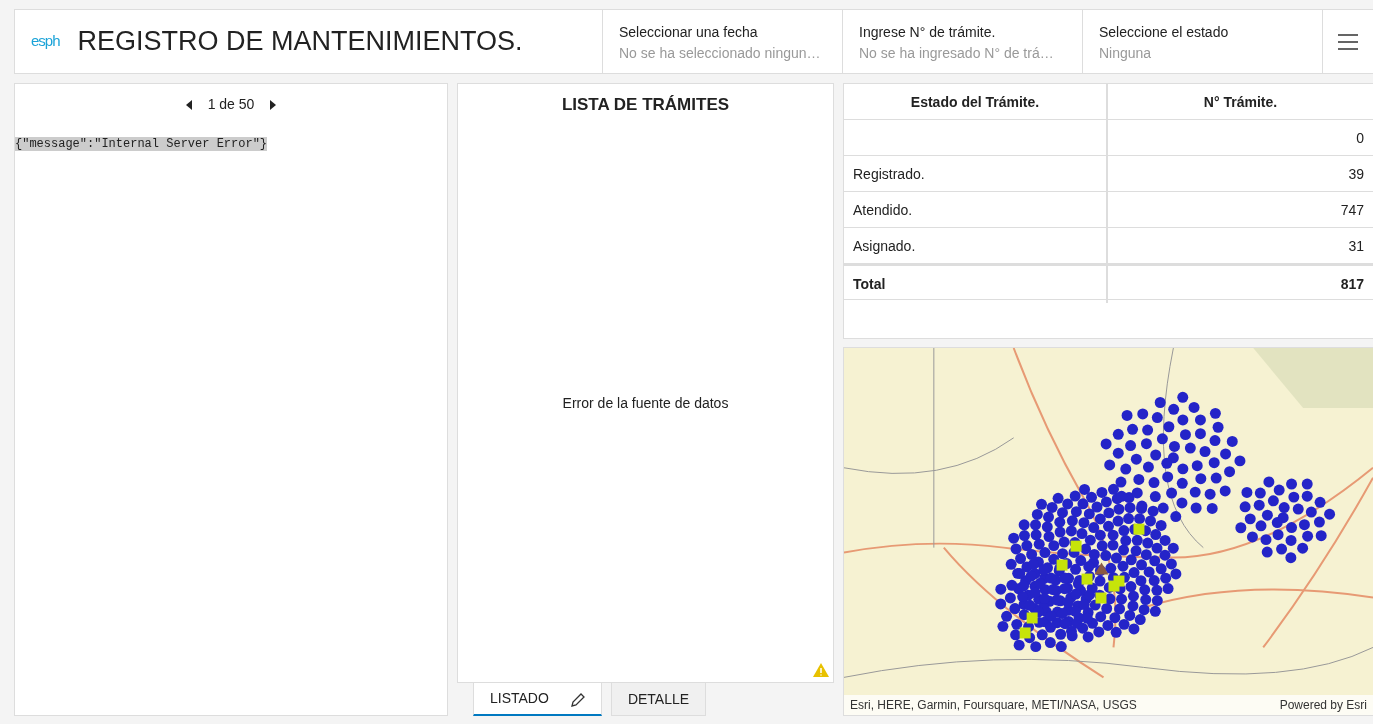 The image size is (1373, 724). What do you see at coordinates (141, 144) in the screenshot?
I see `error-response: {"message":"Internal Server Error"}` at bounding box center [141, 144].